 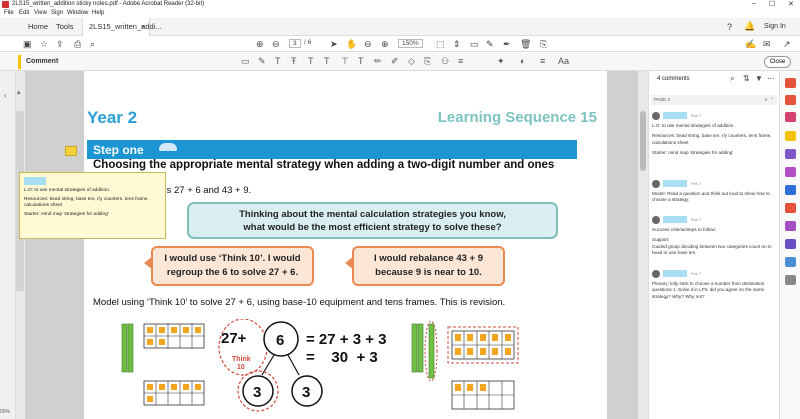 What do you see at coordinates (19, 92) in the screenshot?
I see `scroll-up-arrow-icon: ▴` at bounding box center [19, 92].